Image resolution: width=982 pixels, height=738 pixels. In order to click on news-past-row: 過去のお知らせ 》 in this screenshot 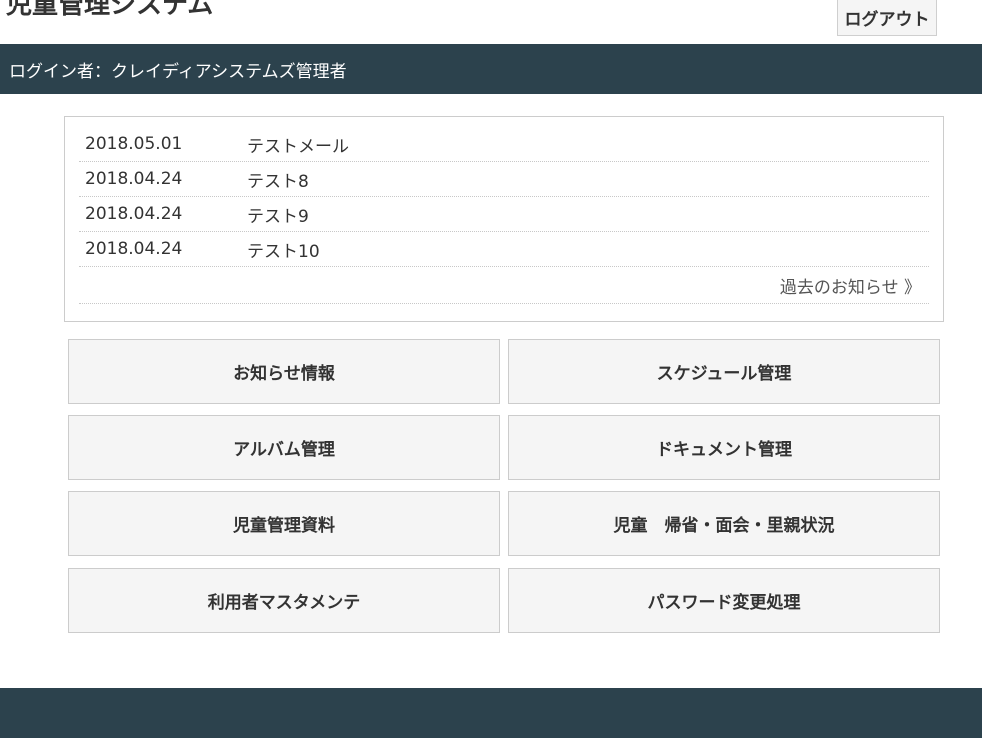, I will do `click(504, 285)`.